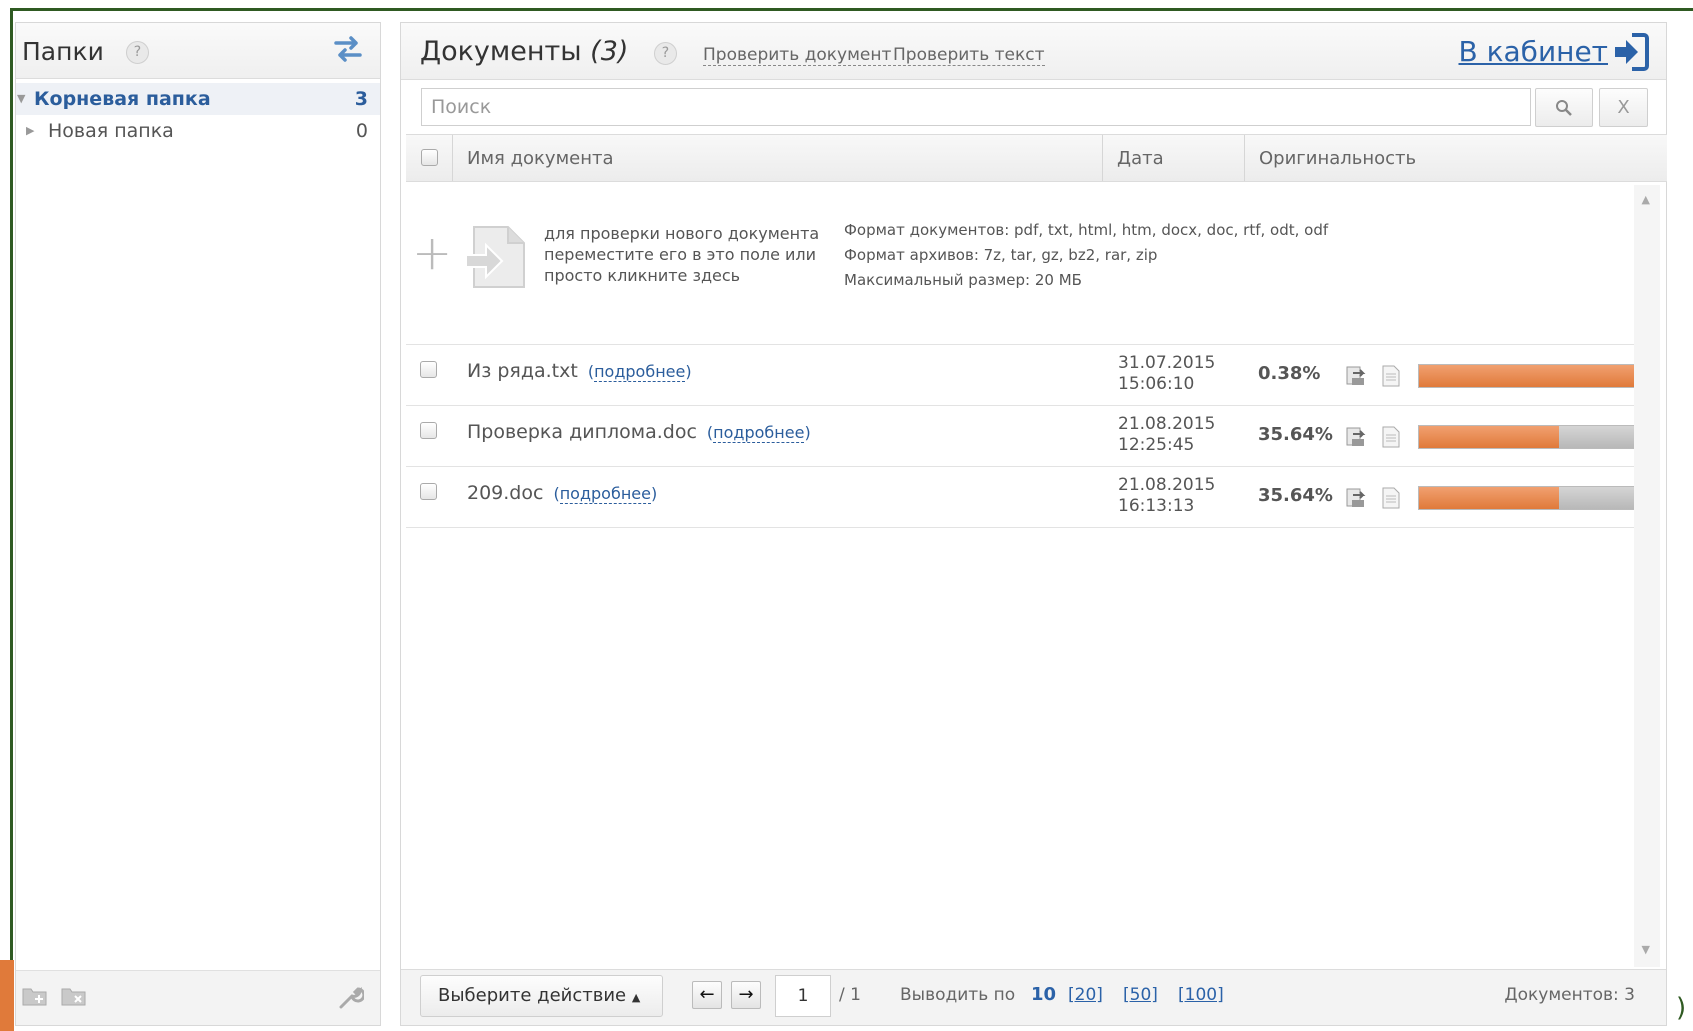 The height and width of the screenshot is (1031, 1693). What do you see at coordinates (522, 371) in the screenshot?
I see `document-name-text: Из ряда.txt` at bounding box center [522, 371].